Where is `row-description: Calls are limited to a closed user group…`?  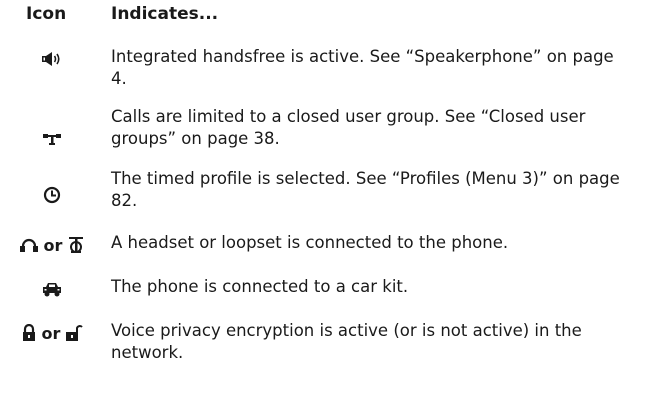
row-description: Calls are limited to a closed user group… is located at coordinates (348, 127).